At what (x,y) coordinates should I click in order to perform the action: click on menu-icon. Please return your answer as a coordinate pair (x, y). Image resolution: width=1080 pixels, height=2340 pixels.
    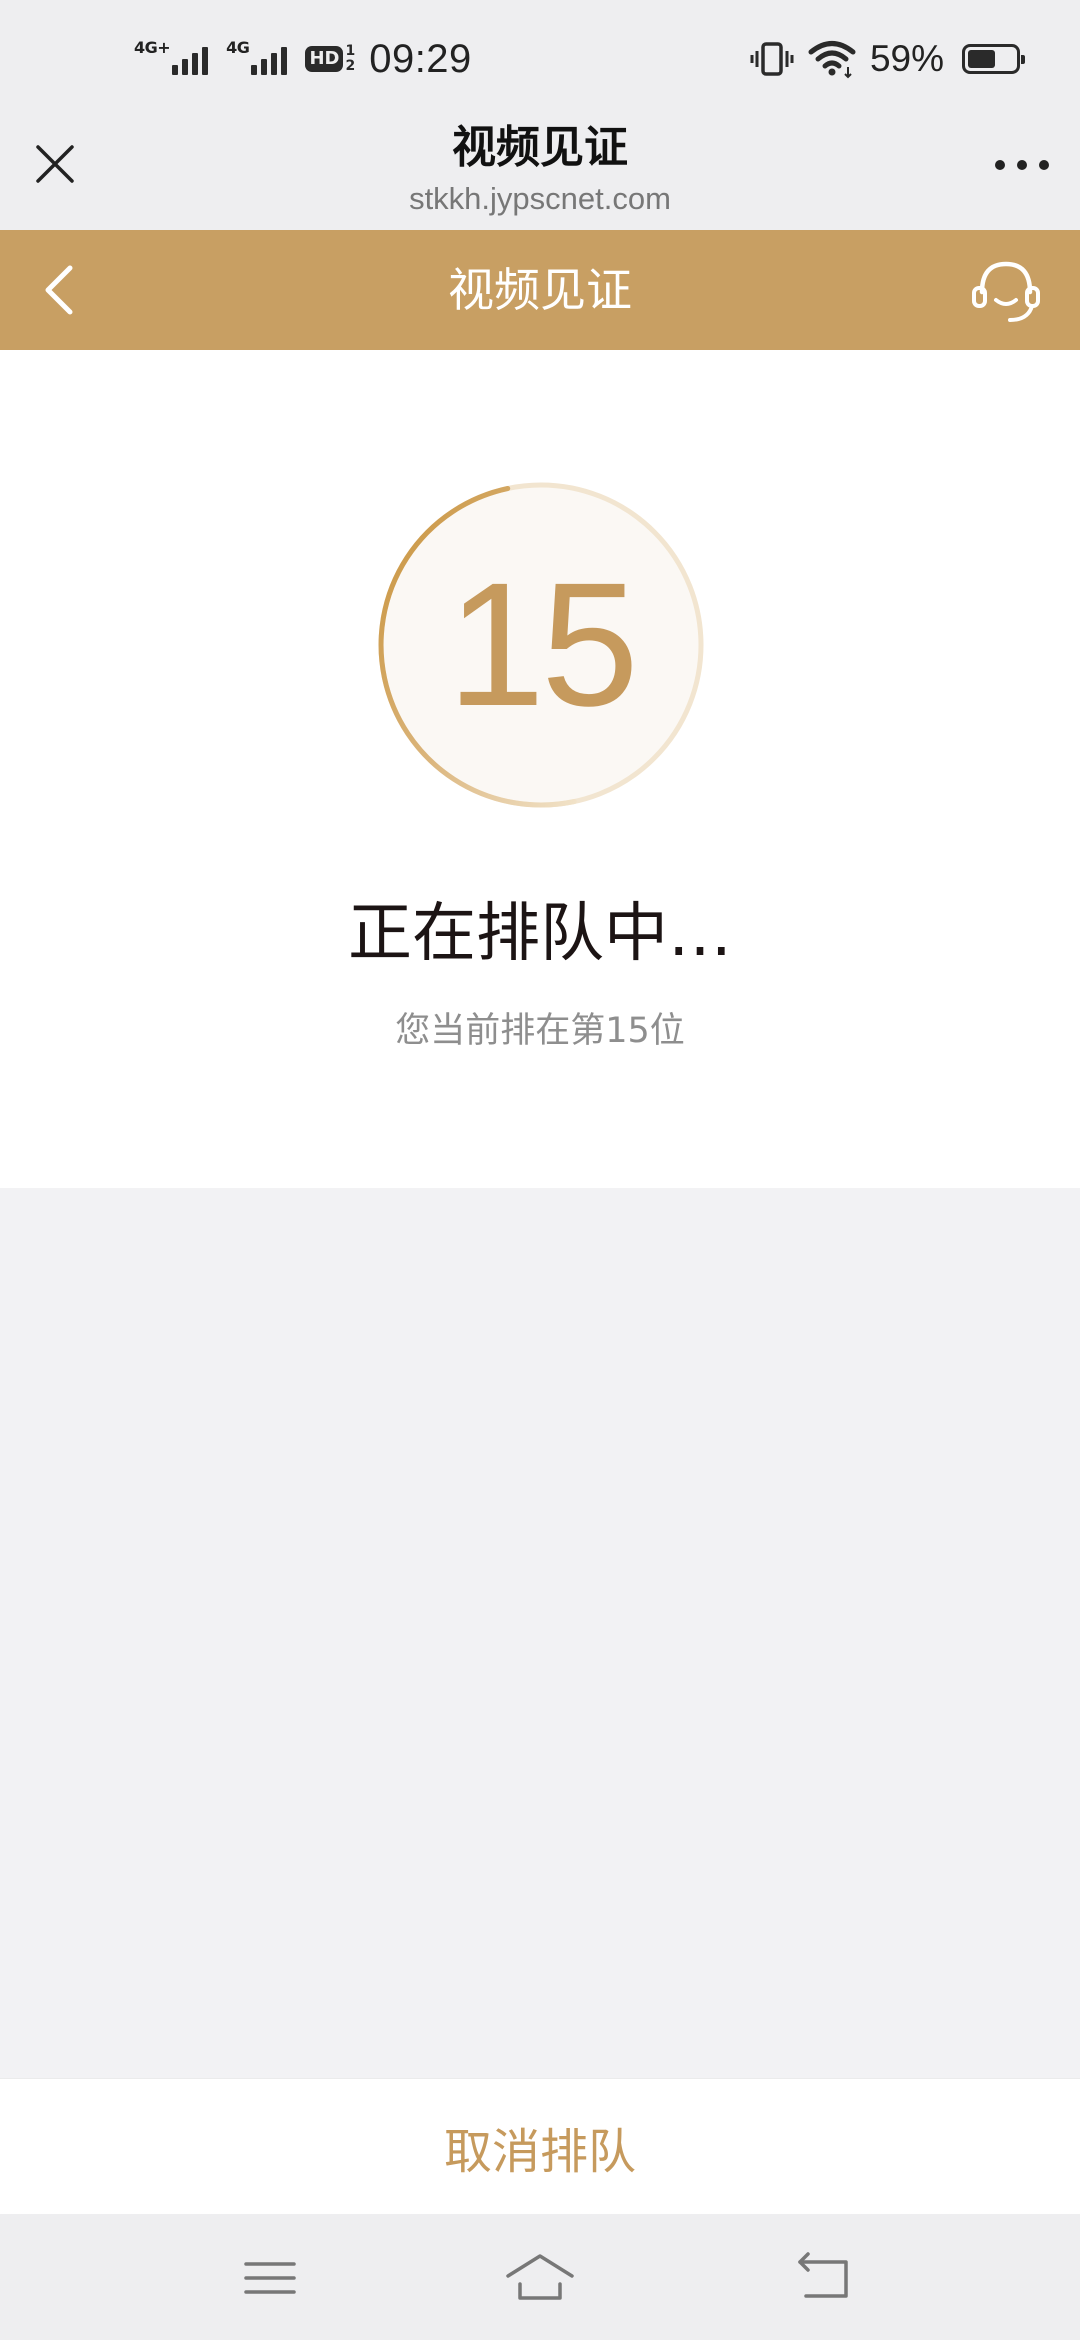
    Looking at the image, I should click on (270, 2278).